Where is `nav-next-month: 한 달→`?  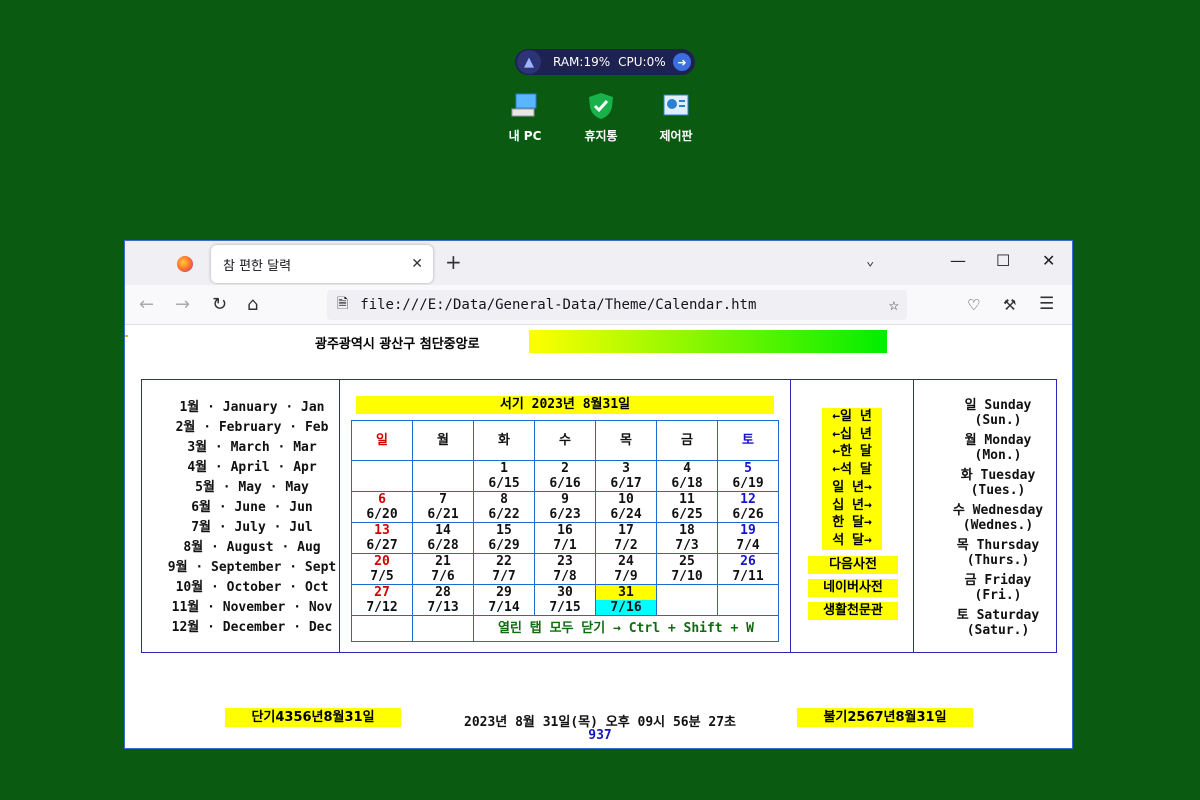
nav-next-month: 한 달→ is located at coordinates (852, 523).